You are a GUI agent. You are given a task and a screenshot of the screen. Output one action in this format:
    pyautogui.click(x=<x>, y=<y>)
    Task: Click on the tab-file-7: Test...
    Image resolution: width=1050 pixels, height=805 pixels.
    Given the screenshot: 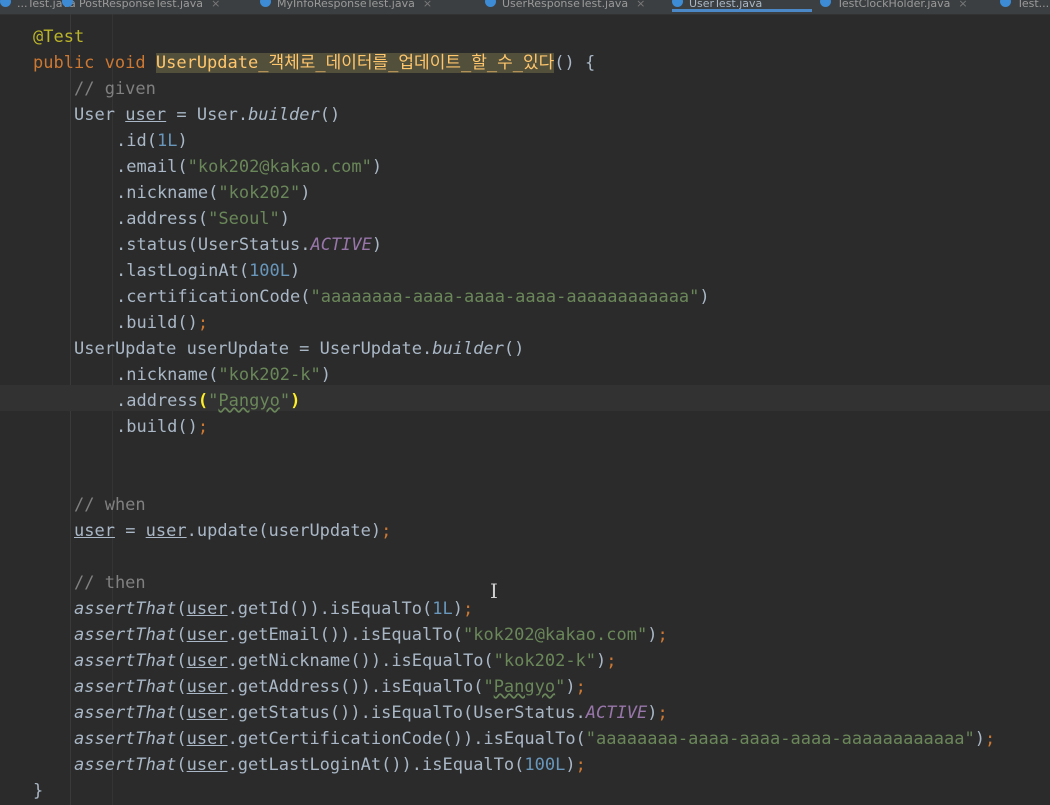 What is the action you would take?
    pyautogui.click(x=1025, y=6)
    